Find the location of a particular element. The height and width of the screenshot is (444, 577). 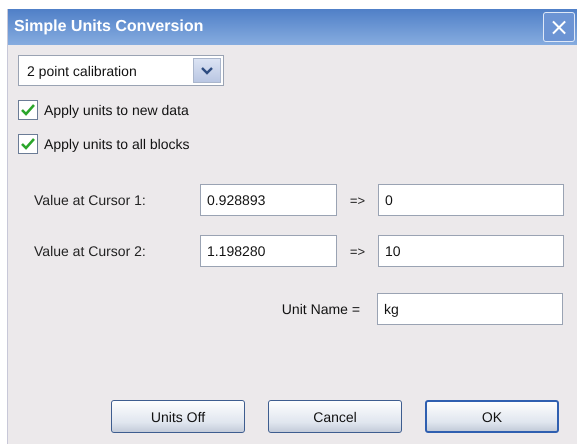

field-label: Value at Cursor 1: is located at coordinates (90, 200).